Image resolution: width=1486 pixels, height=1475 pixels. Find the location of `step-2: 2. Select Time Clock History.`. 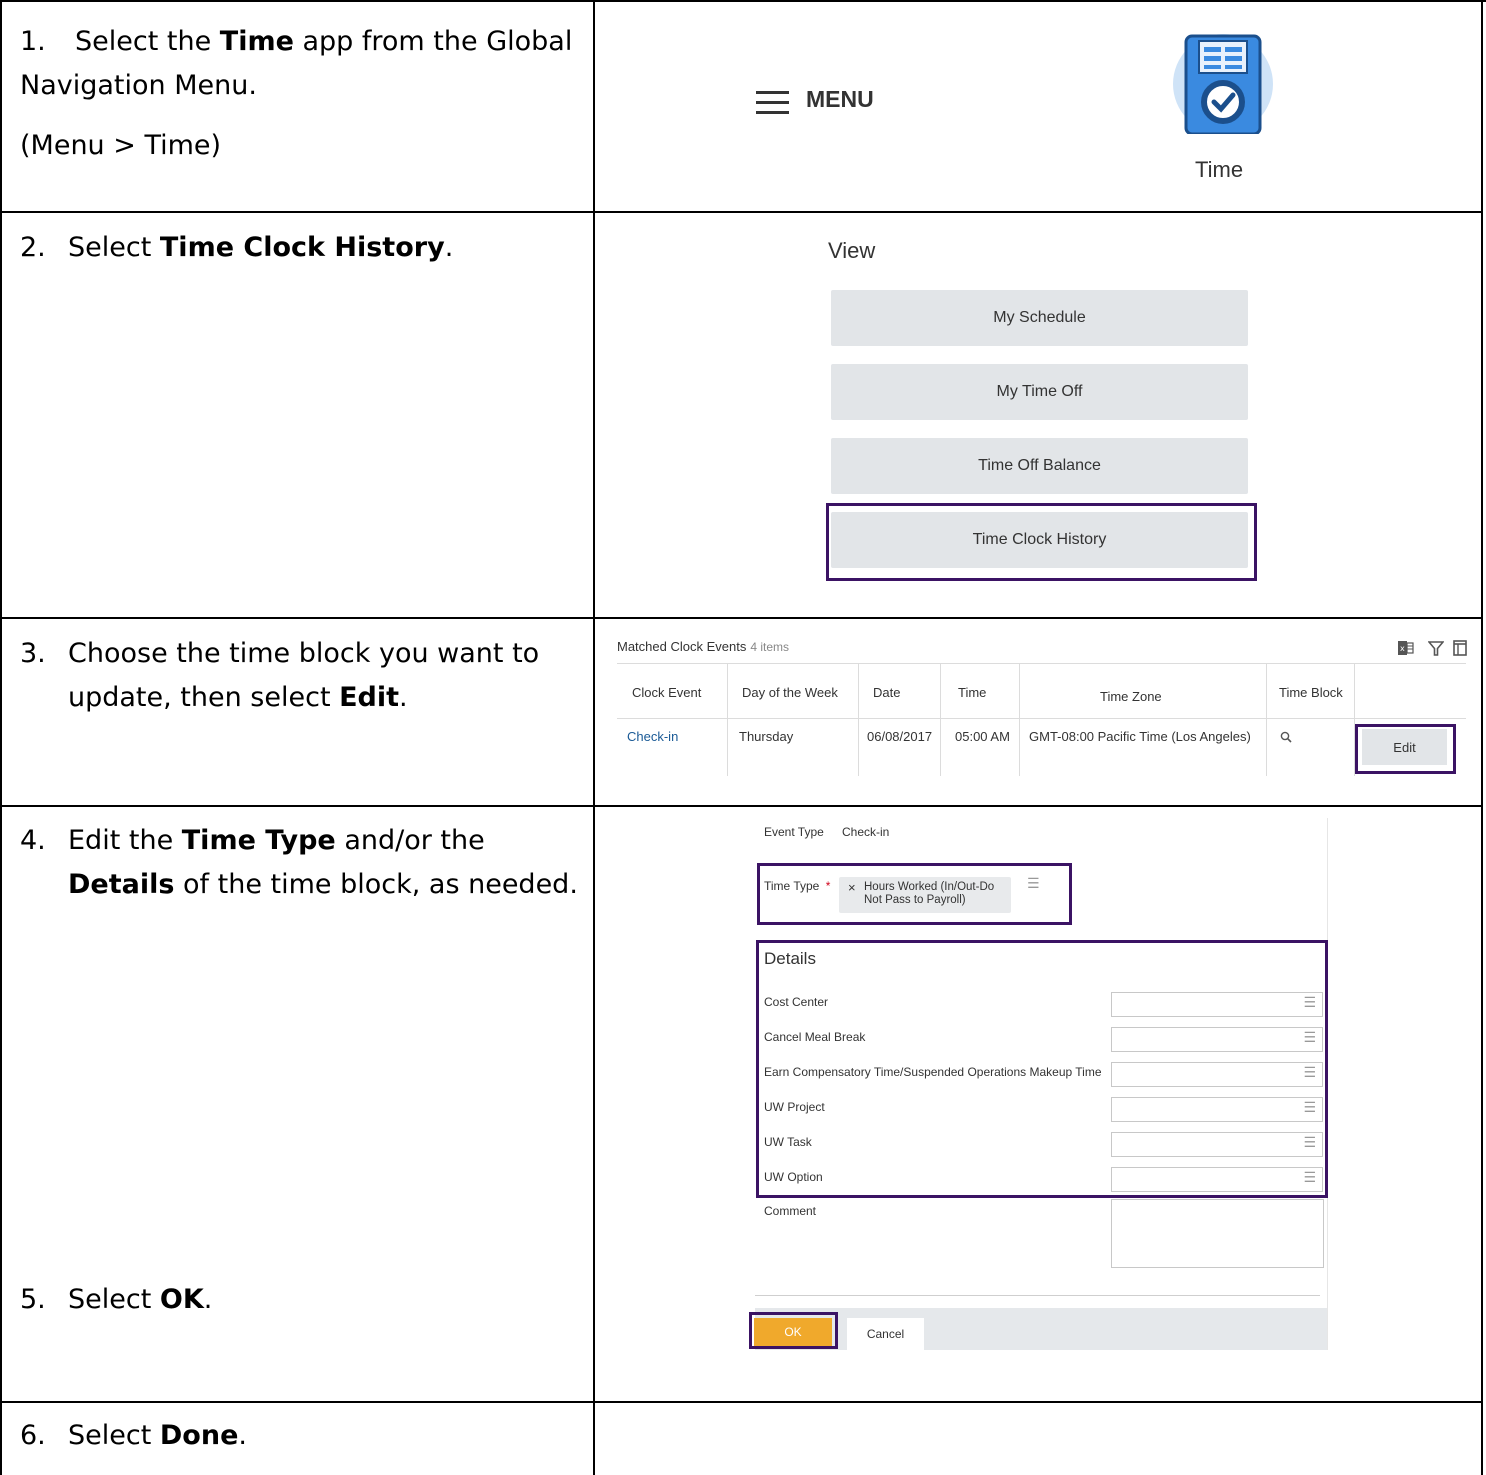

step-2: 2. Select Time Clock History. is located at coordinates (300, 248).